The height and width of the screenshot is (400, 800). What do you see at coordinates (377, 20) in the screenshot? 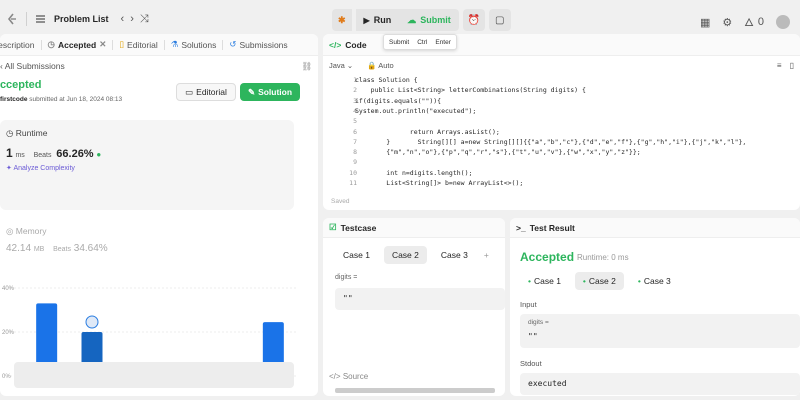
I see `run-button: ▶ Run` at bounding box center [377, 20].